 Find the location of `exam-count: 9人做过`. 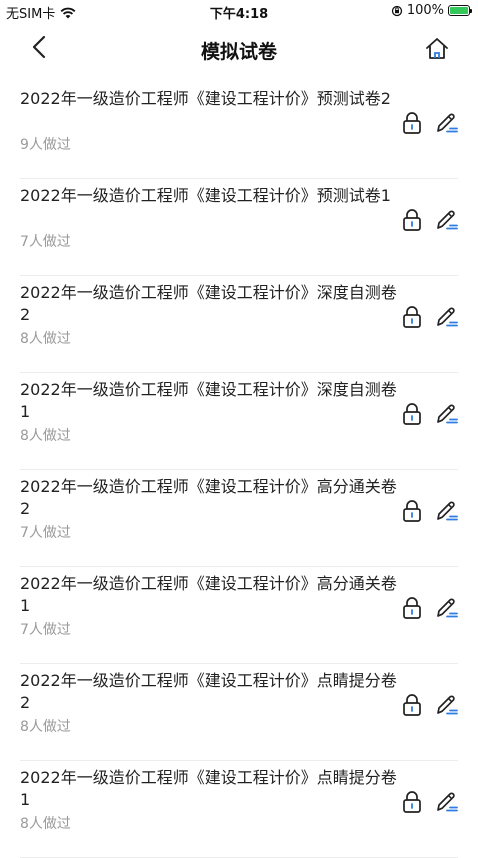

exam-count: 9人做过 is located at coordinates (45, 145).